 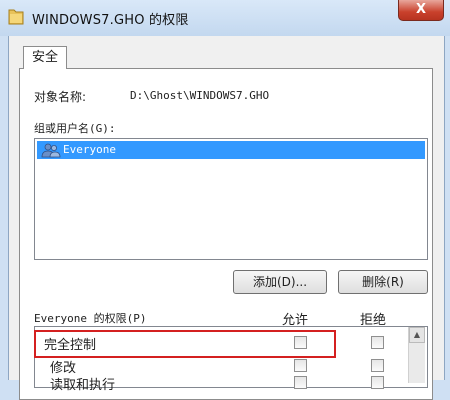 What do you see at coordinates (60, 97) in the screenshot?
I see `object-name-label: 对象名称:` at bounding box center [60, 97].